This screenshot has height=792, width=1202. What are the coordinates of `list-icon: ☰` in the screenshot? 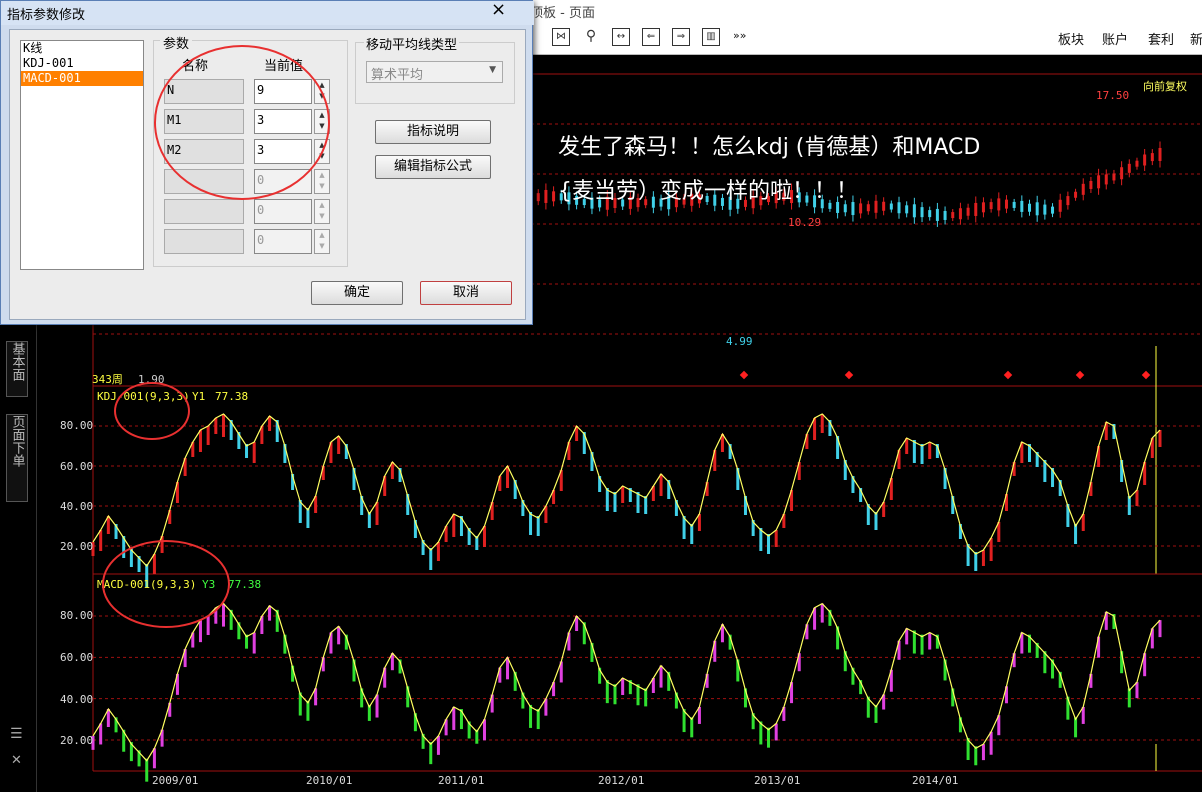 It's located at (16, 734).